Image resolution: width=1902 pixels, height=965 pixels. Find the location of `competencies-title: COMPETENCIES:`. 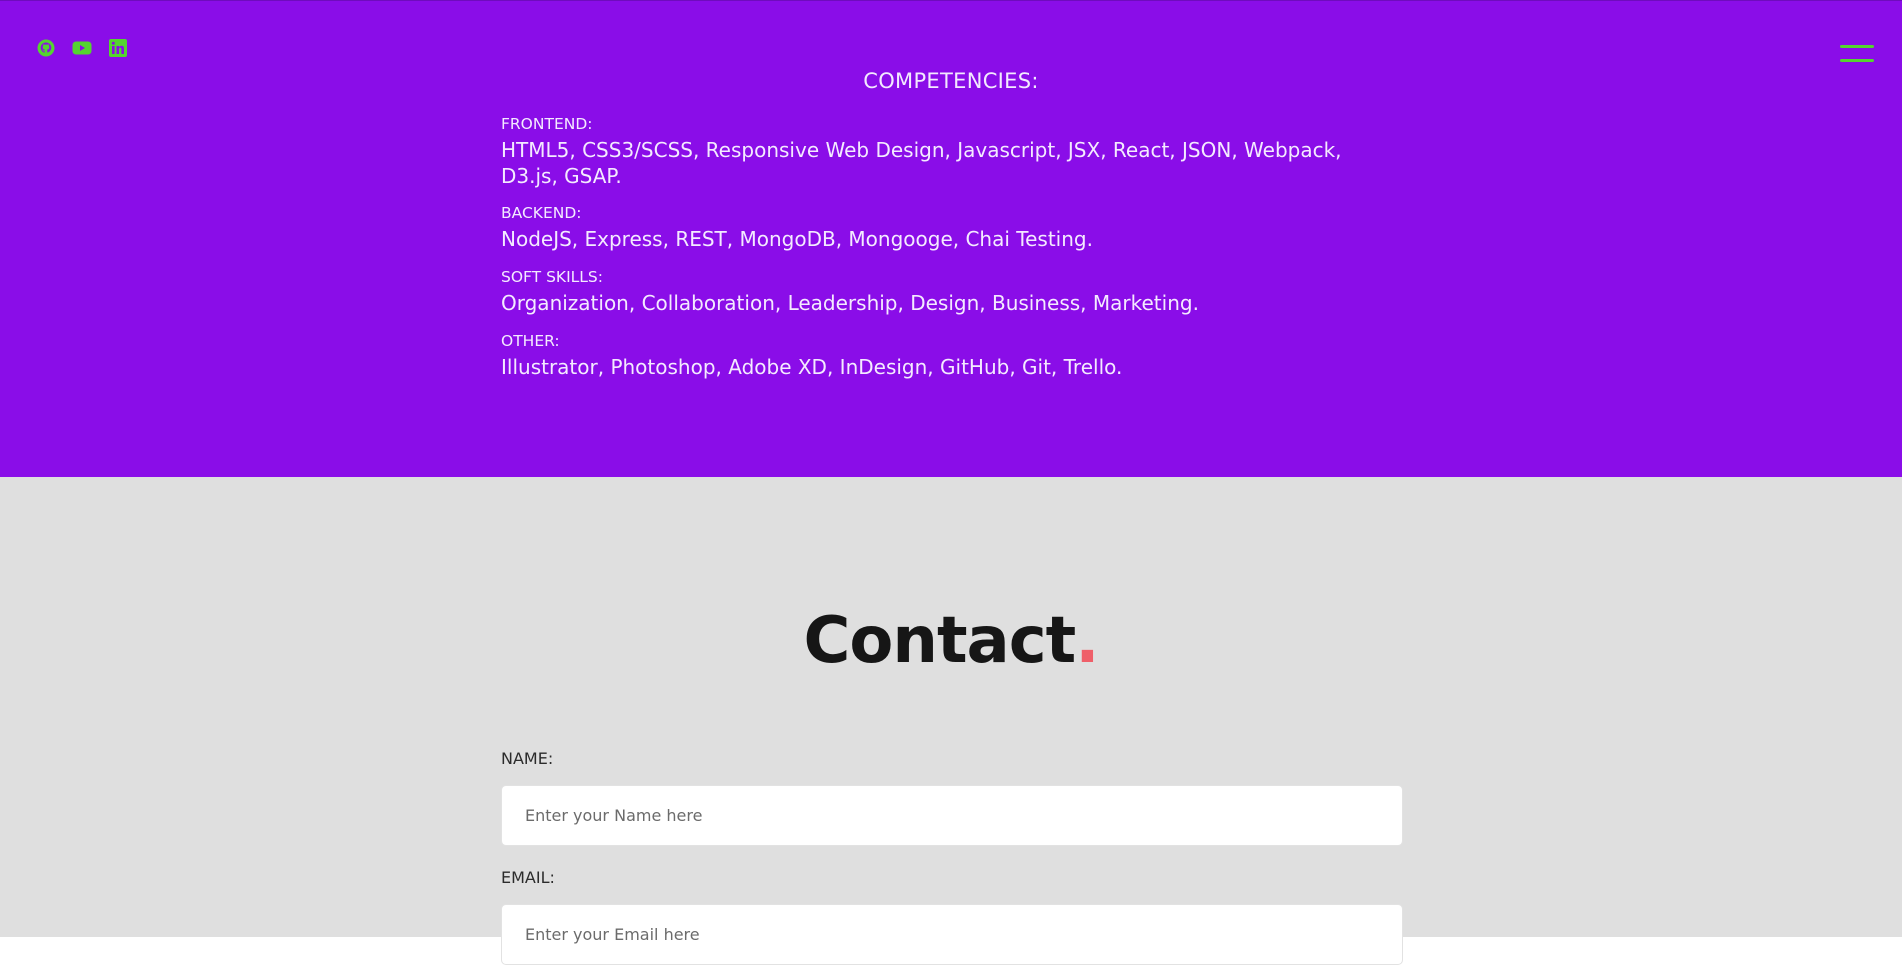

competencies-title: COMPETENCIES: is located at coordinates (951, 81).